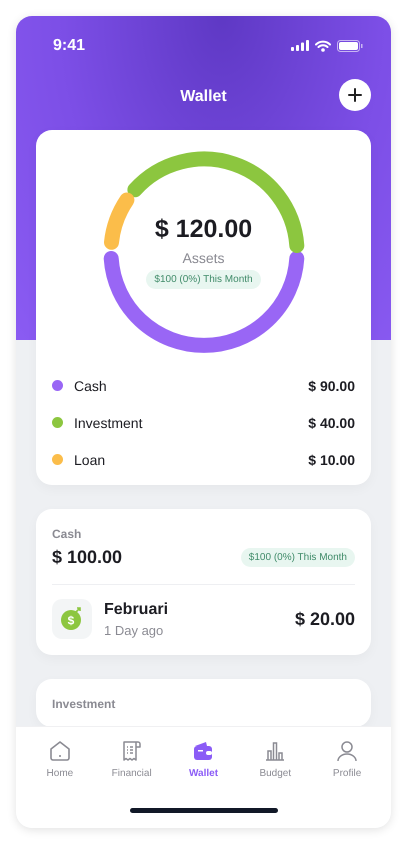 This screenshot has width=407, height=844. Describe the element at coordinates (72, 619) in the screenshot. I see `dollar-coin-icon: $` at that location.